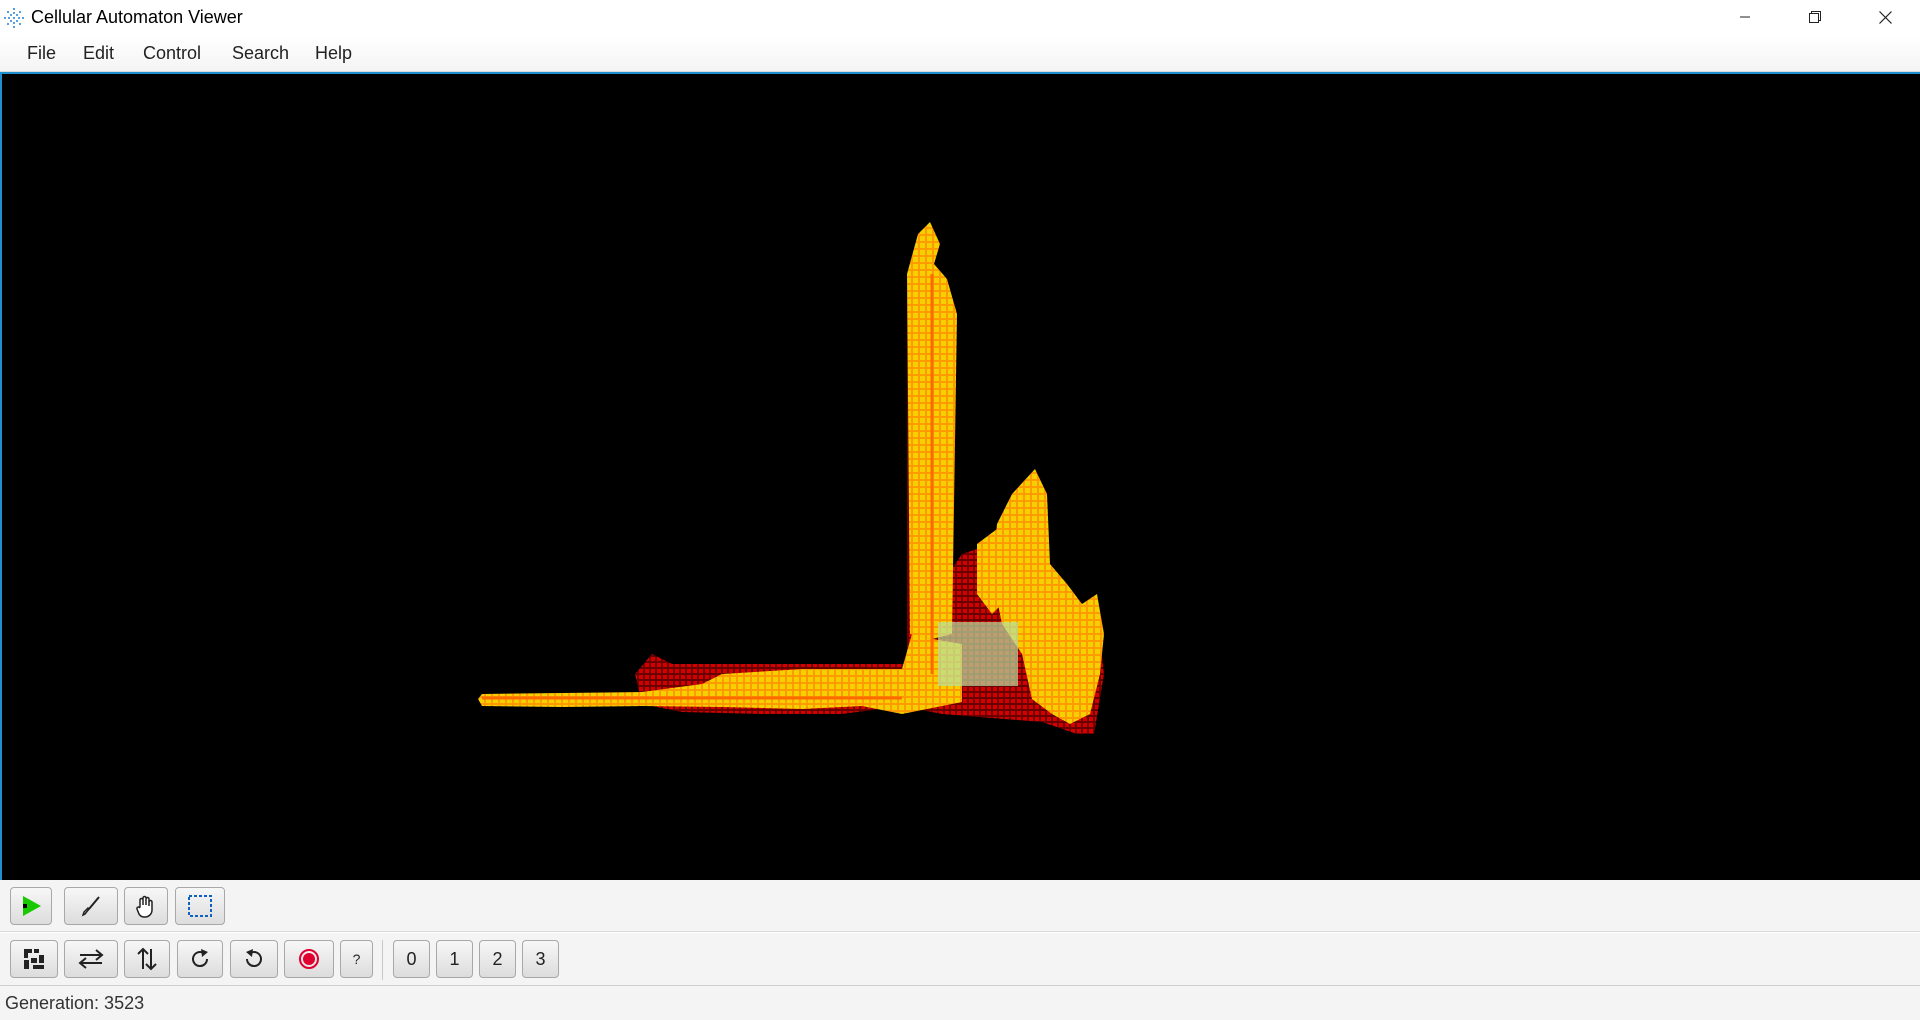  I want to click on play-icon, so click(32, 906).